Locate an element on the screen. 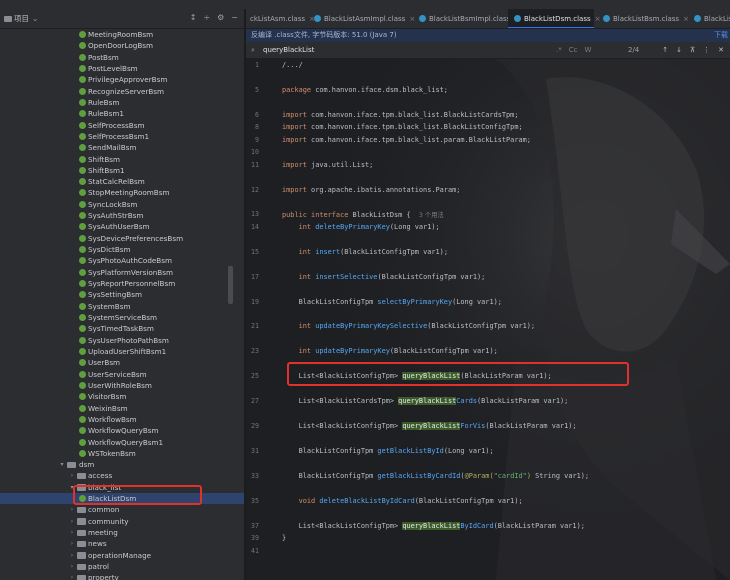 Image resolution: width=730 pixels, height=580 pixels. tree-item: SysPhotoAuthCodeBsm is located at coordinates (122, 260).